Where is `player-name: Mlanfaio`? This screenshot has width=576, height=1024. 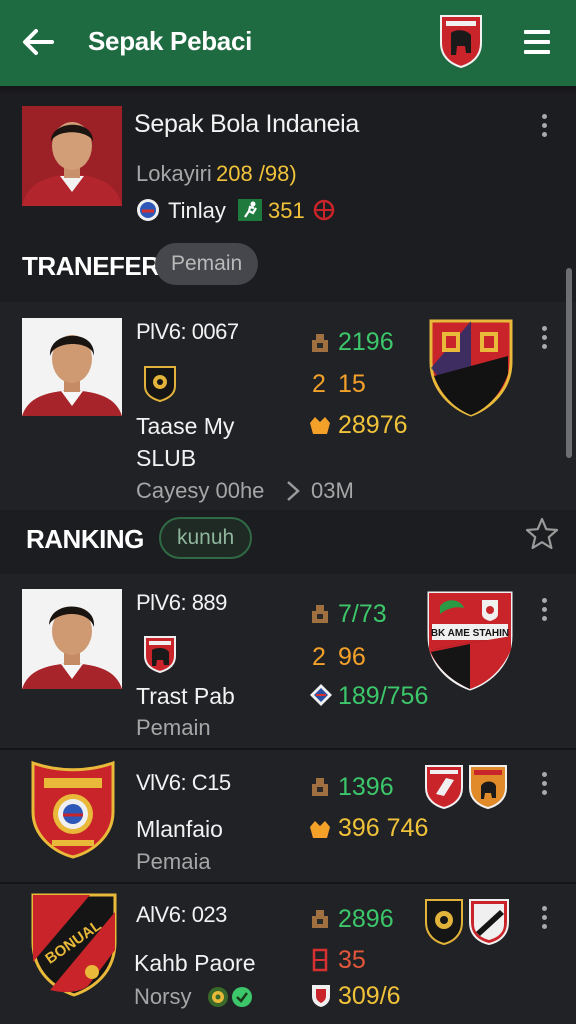 player-name: Mlanfaio is located at coordinates (179, 829).